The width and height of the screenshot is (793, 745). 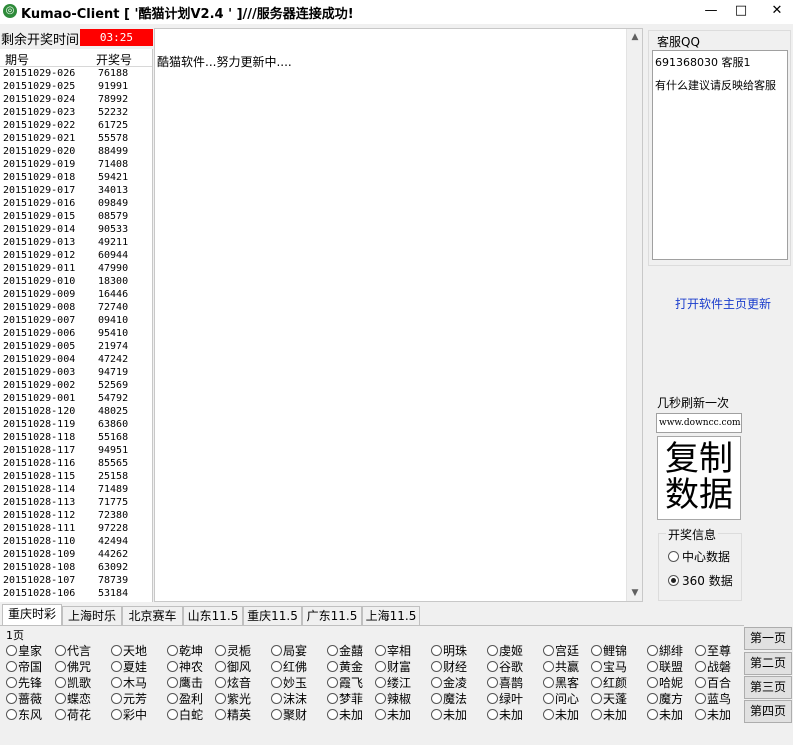 I want to click on table-row: 20151028-113 71775, so click(x=76, y=502).